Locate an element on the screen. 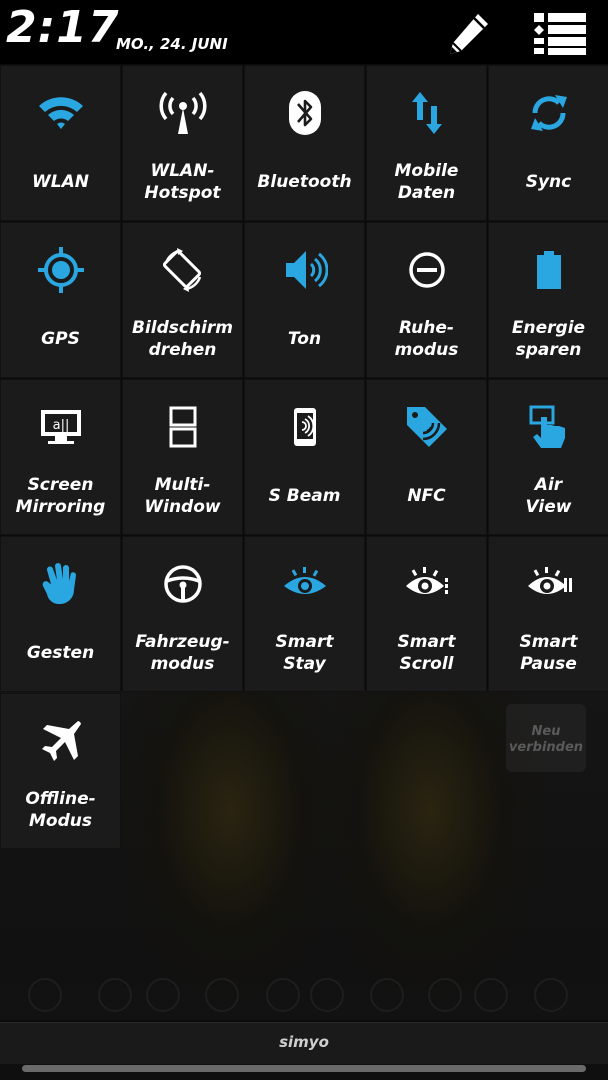  toggle-label: Multi- Window is located at coordinates (182, 496).